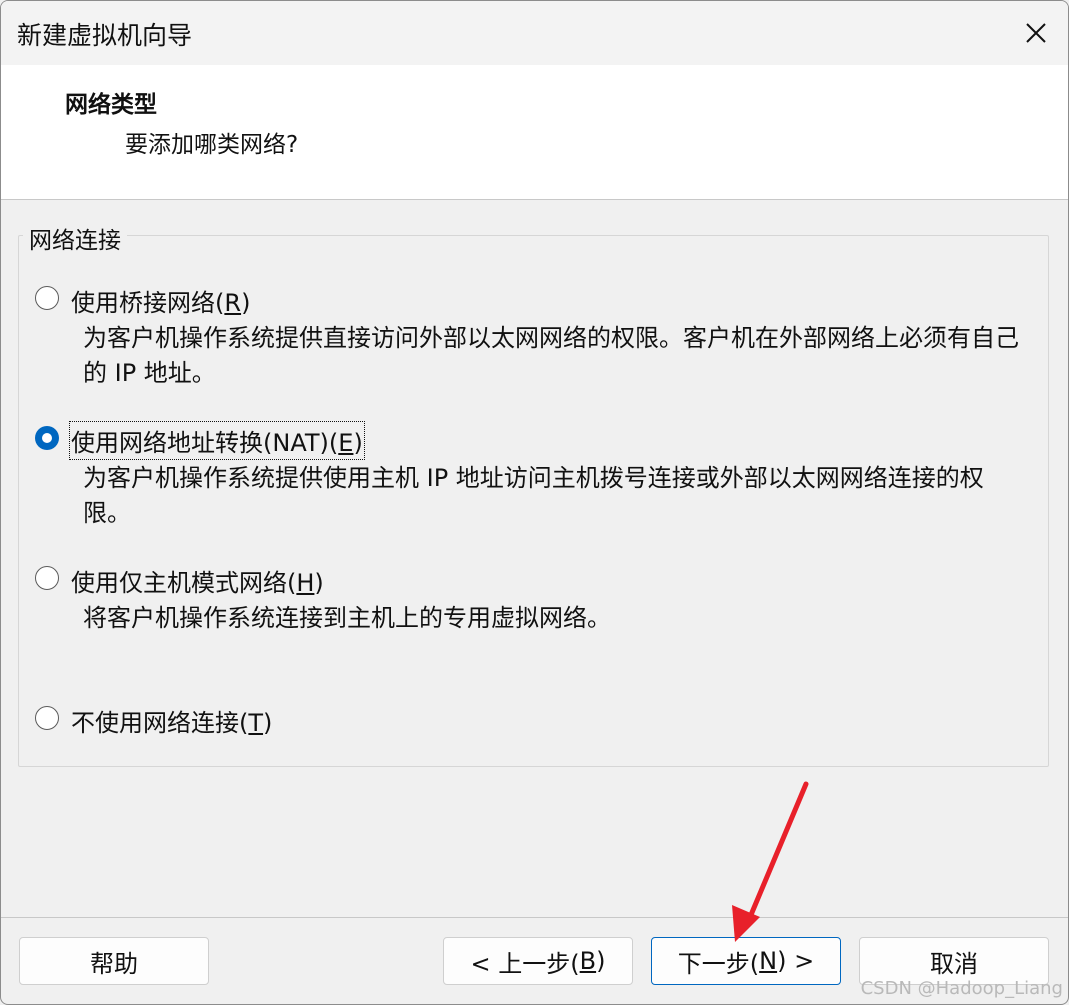  I want to click on close-button, so click(1036, 33).